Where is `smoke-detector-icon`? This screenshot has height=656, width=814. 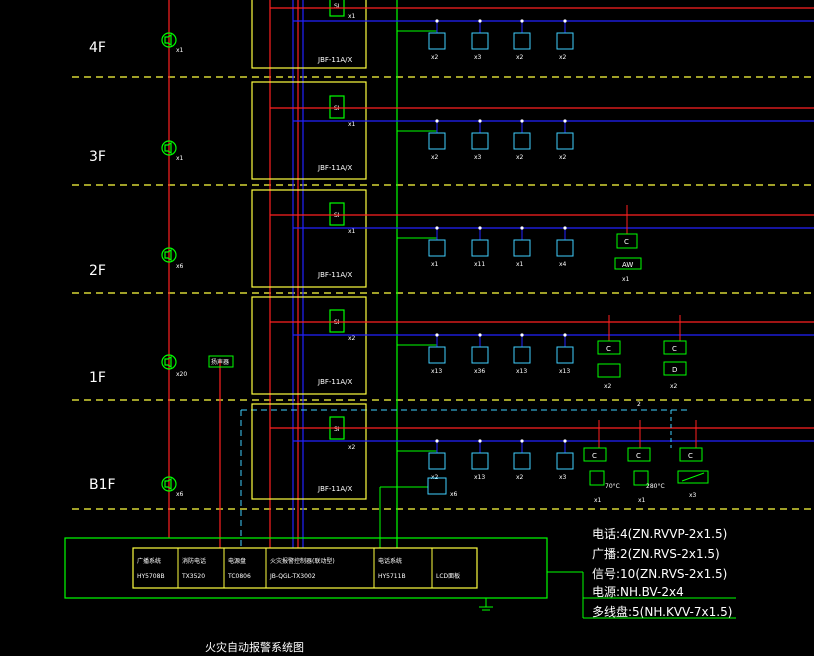
smoke-detector-icon is located at coordinates (437, 141).